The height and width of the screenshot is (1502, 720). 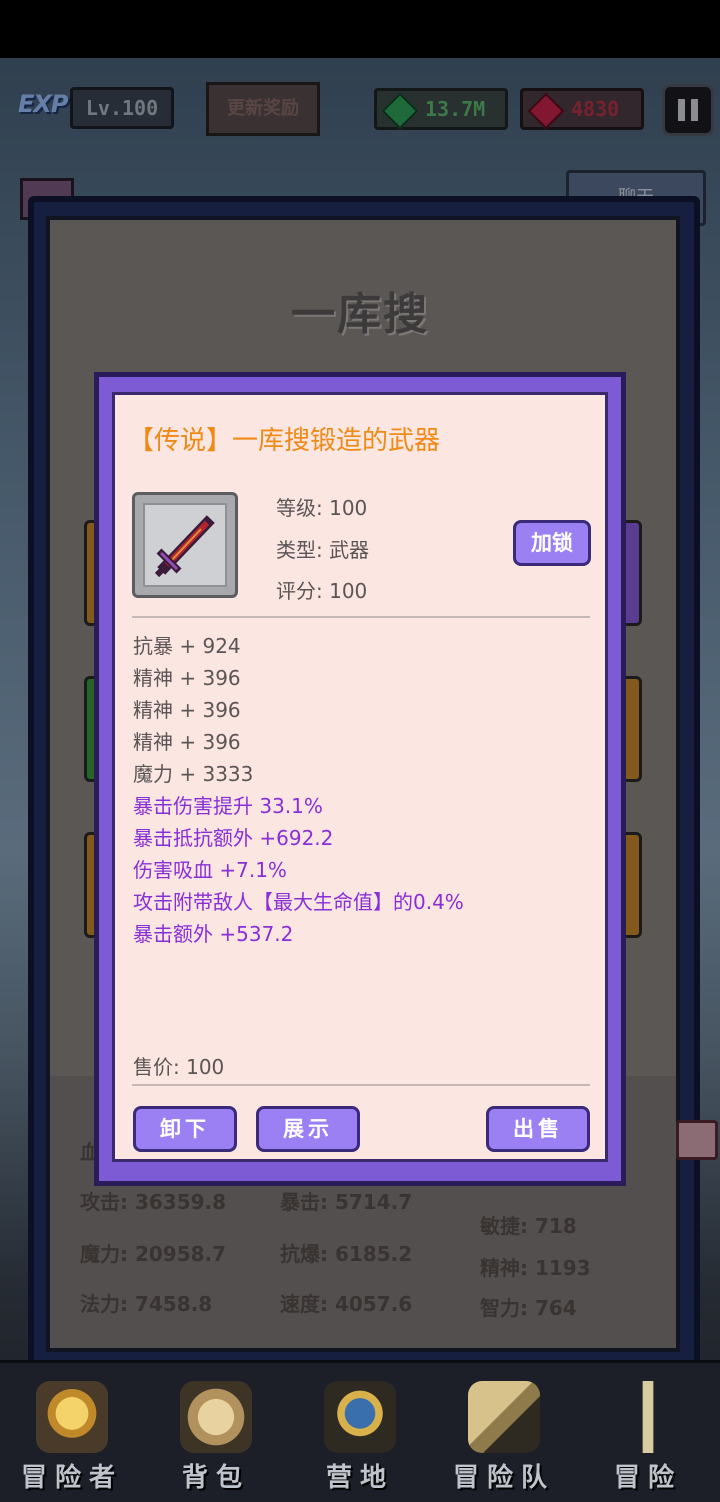 I want to click on sell-button: 出售, so click(x=538, y=1129).